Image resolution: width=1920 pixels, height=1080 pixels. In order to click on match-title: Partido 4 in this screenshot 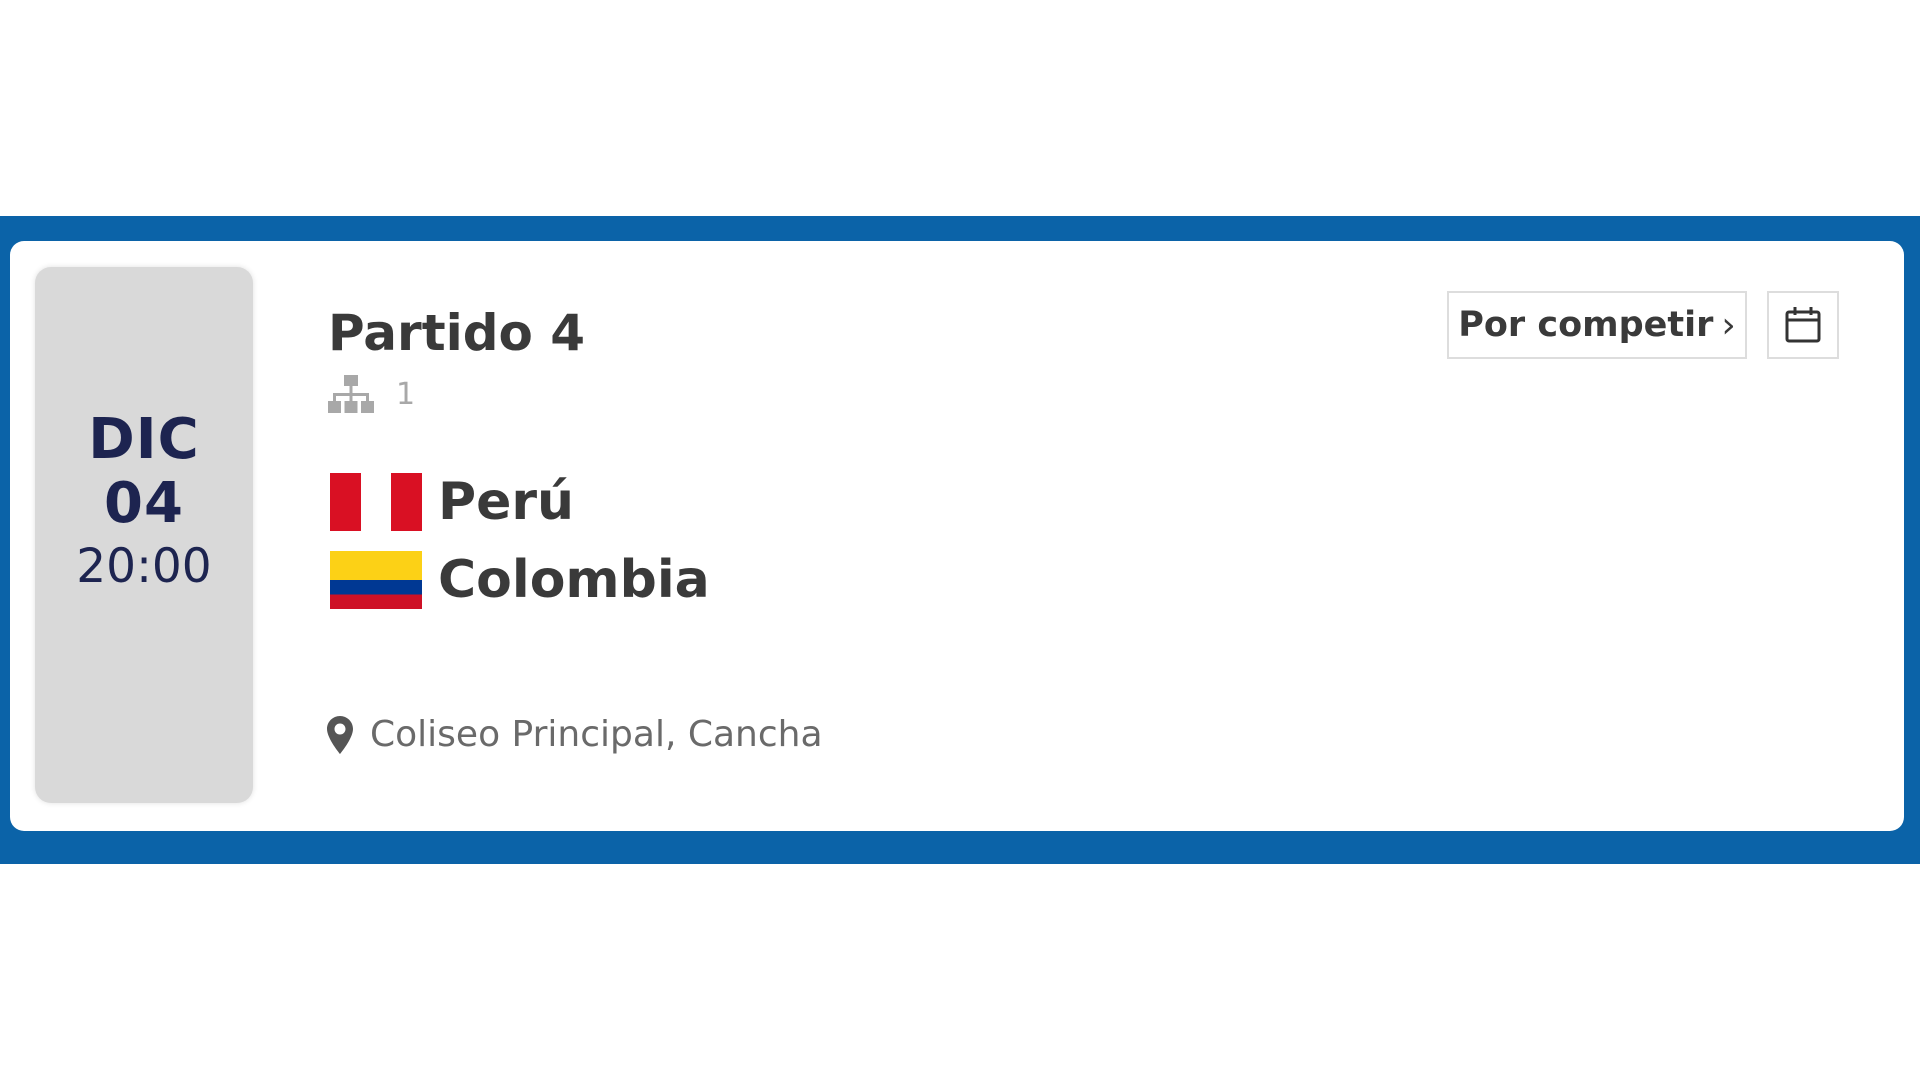, I will do `click(457, 333)`.